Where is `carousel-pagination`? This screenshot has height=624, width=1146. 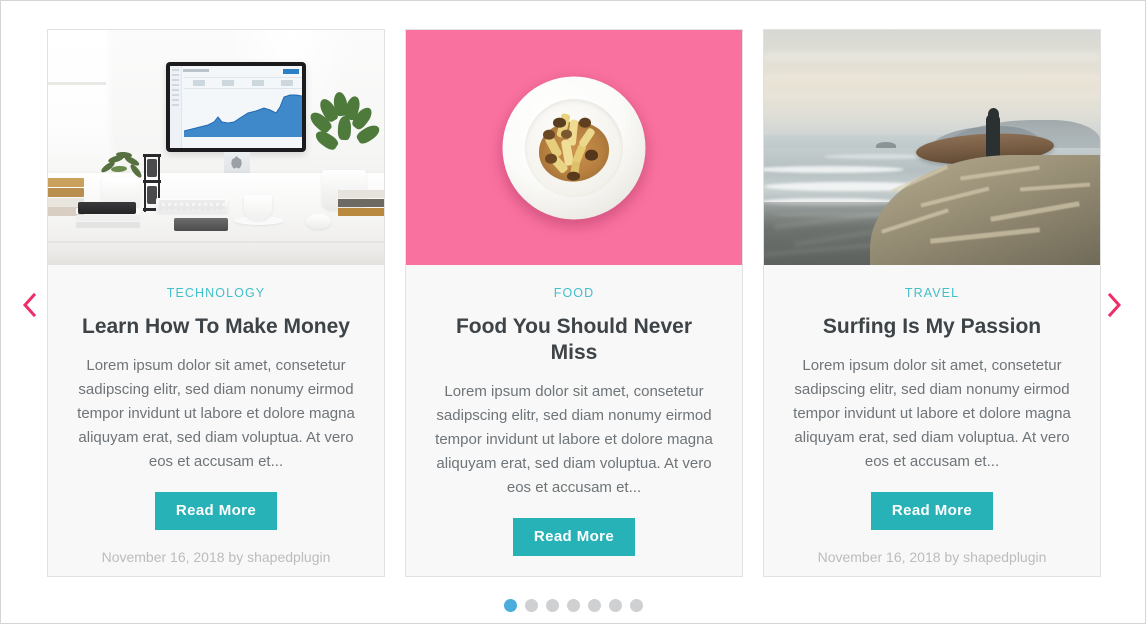 carousel-pagination is located at coordinates (573, 605).